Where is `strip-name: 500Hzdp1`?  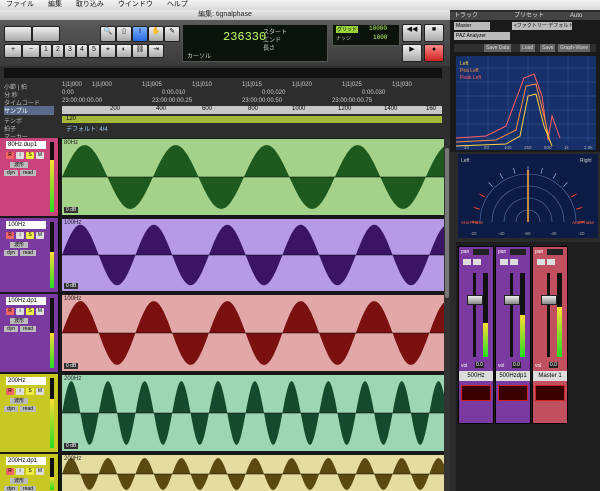
strip-name: 500Hzdp1 is located at coordinates (513, 376).